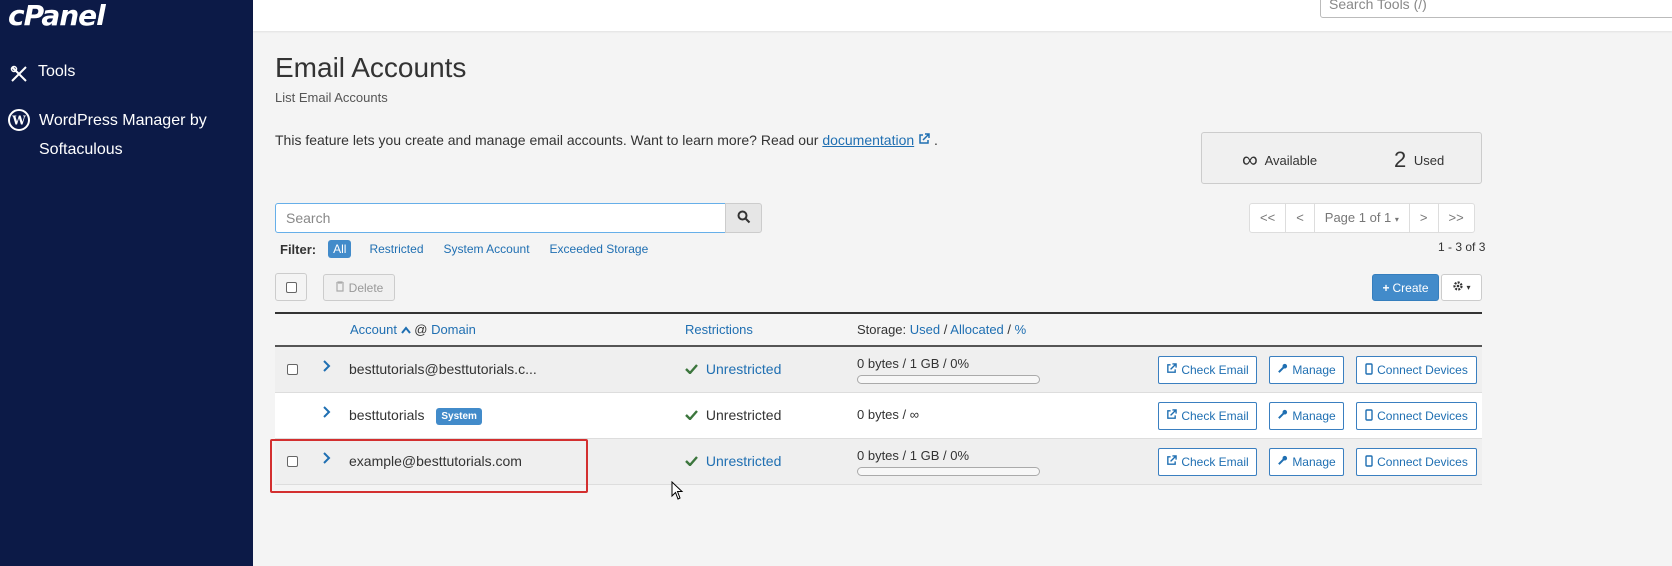 The image size is (1672, 566). Describe the element at coordinates (1021, 329) in the screenshot. I see `sort-storage-percent: %` at that location.